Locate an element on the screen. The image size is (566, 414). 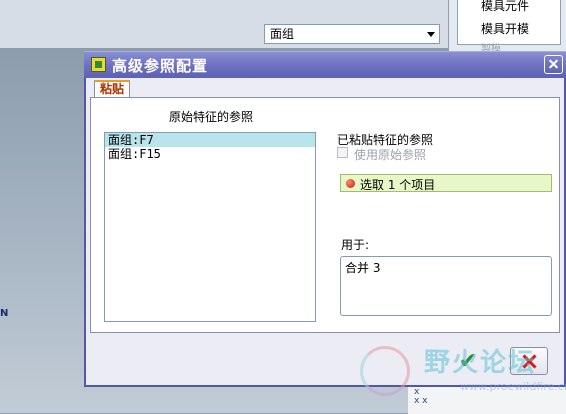
used-for-list: 合并 3 is located at coordinates (446, 286).